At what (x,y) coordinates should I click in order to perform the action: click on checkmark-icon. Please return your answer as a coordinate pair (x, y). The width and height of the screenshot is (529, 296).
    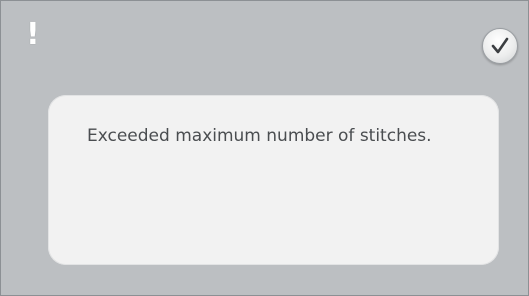
    Looking at the image, I should click on (500, 45).